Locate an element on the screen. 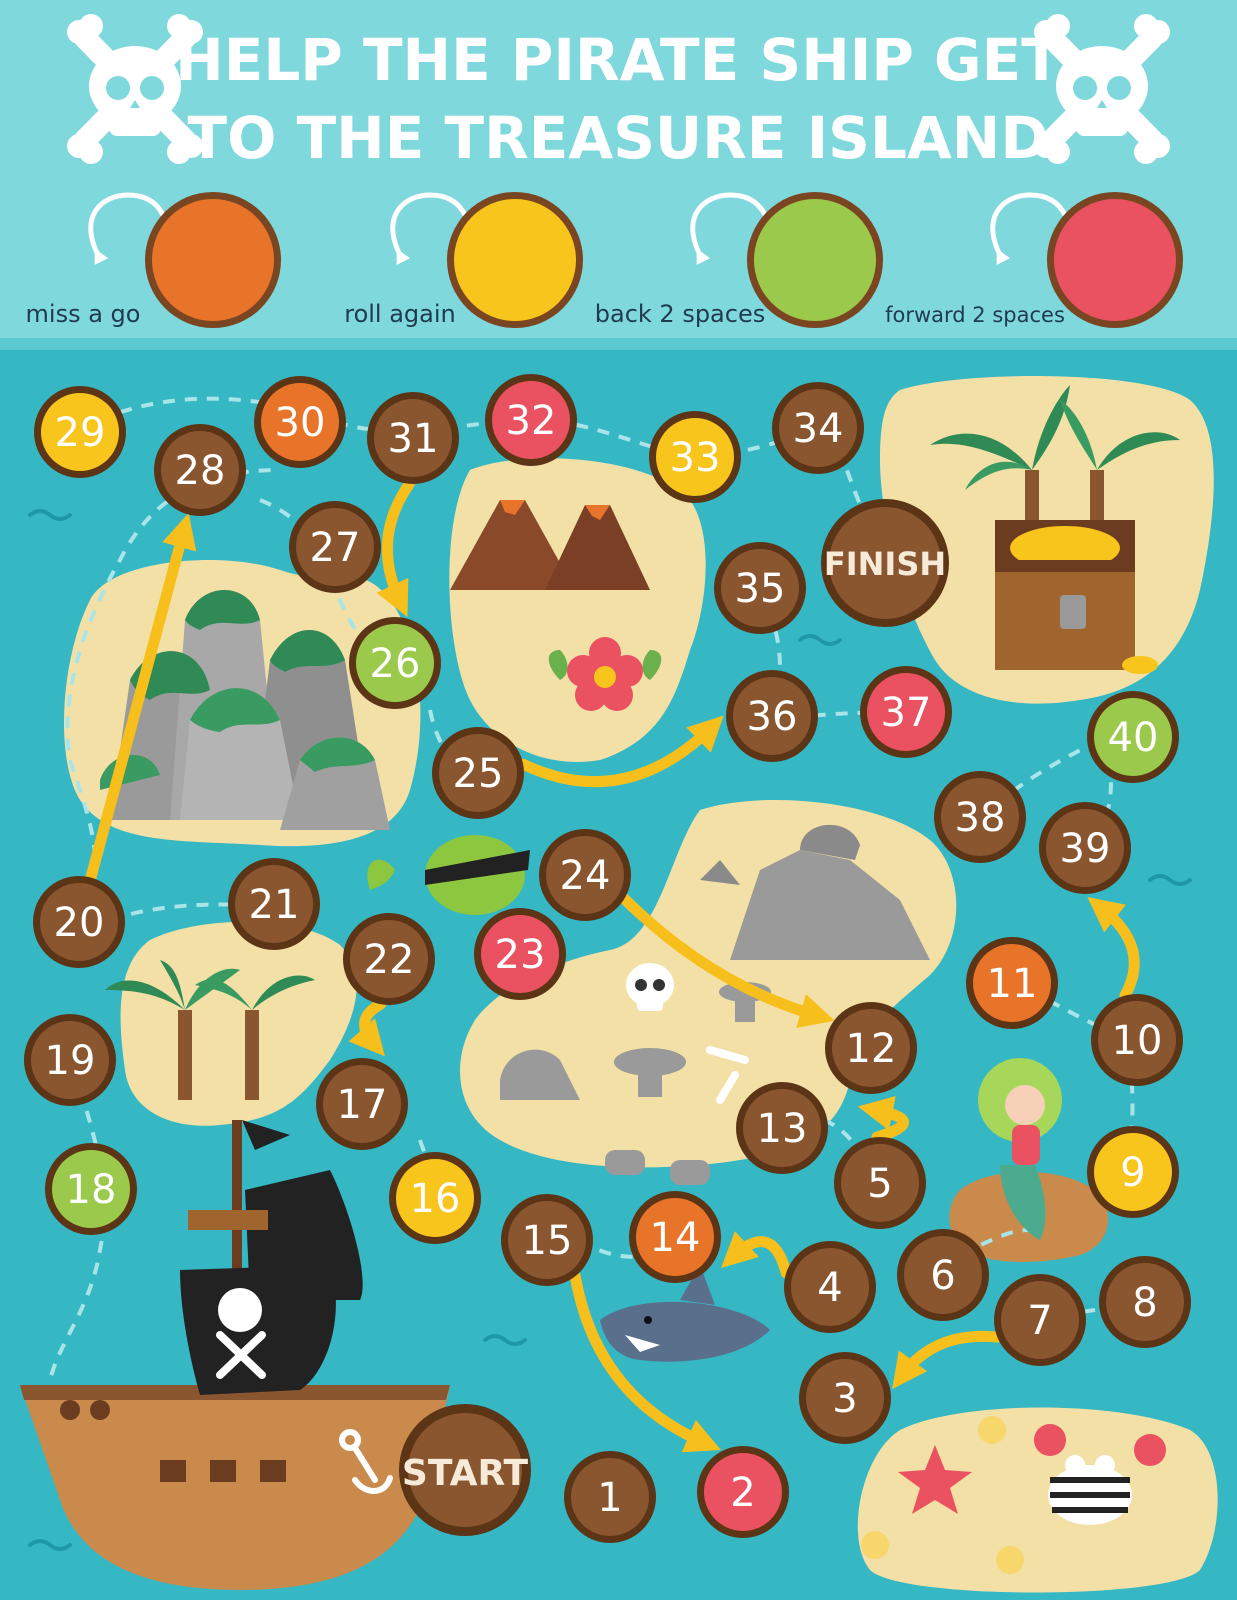  space-number: 21 is located at coordinates (274, 905).